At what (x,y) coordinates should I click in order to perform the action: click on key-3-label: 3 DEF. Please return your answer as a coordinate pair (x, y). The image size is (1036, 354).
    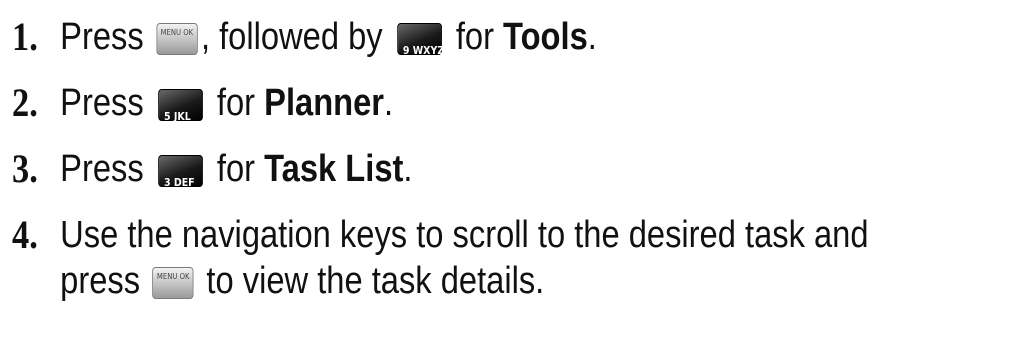
    Looking at the image, I should click on (179, 182).